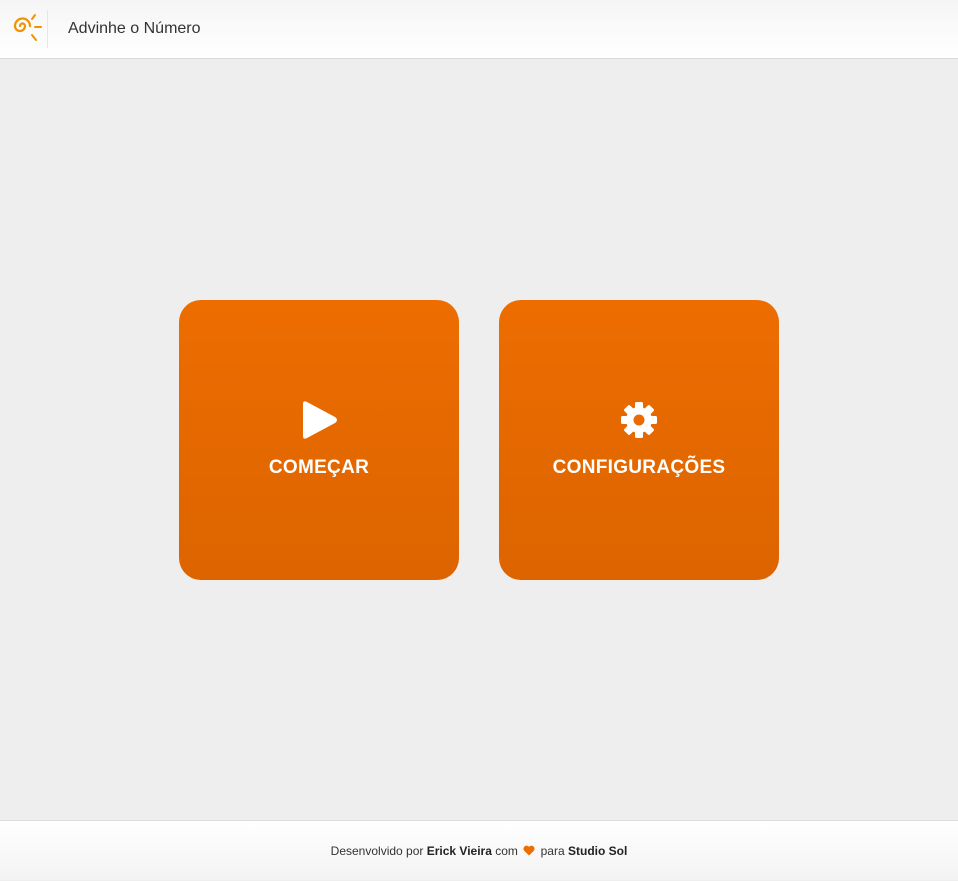  I want to click on settings-button-label: CONFIGURAÇÕES, so click(639, 467).